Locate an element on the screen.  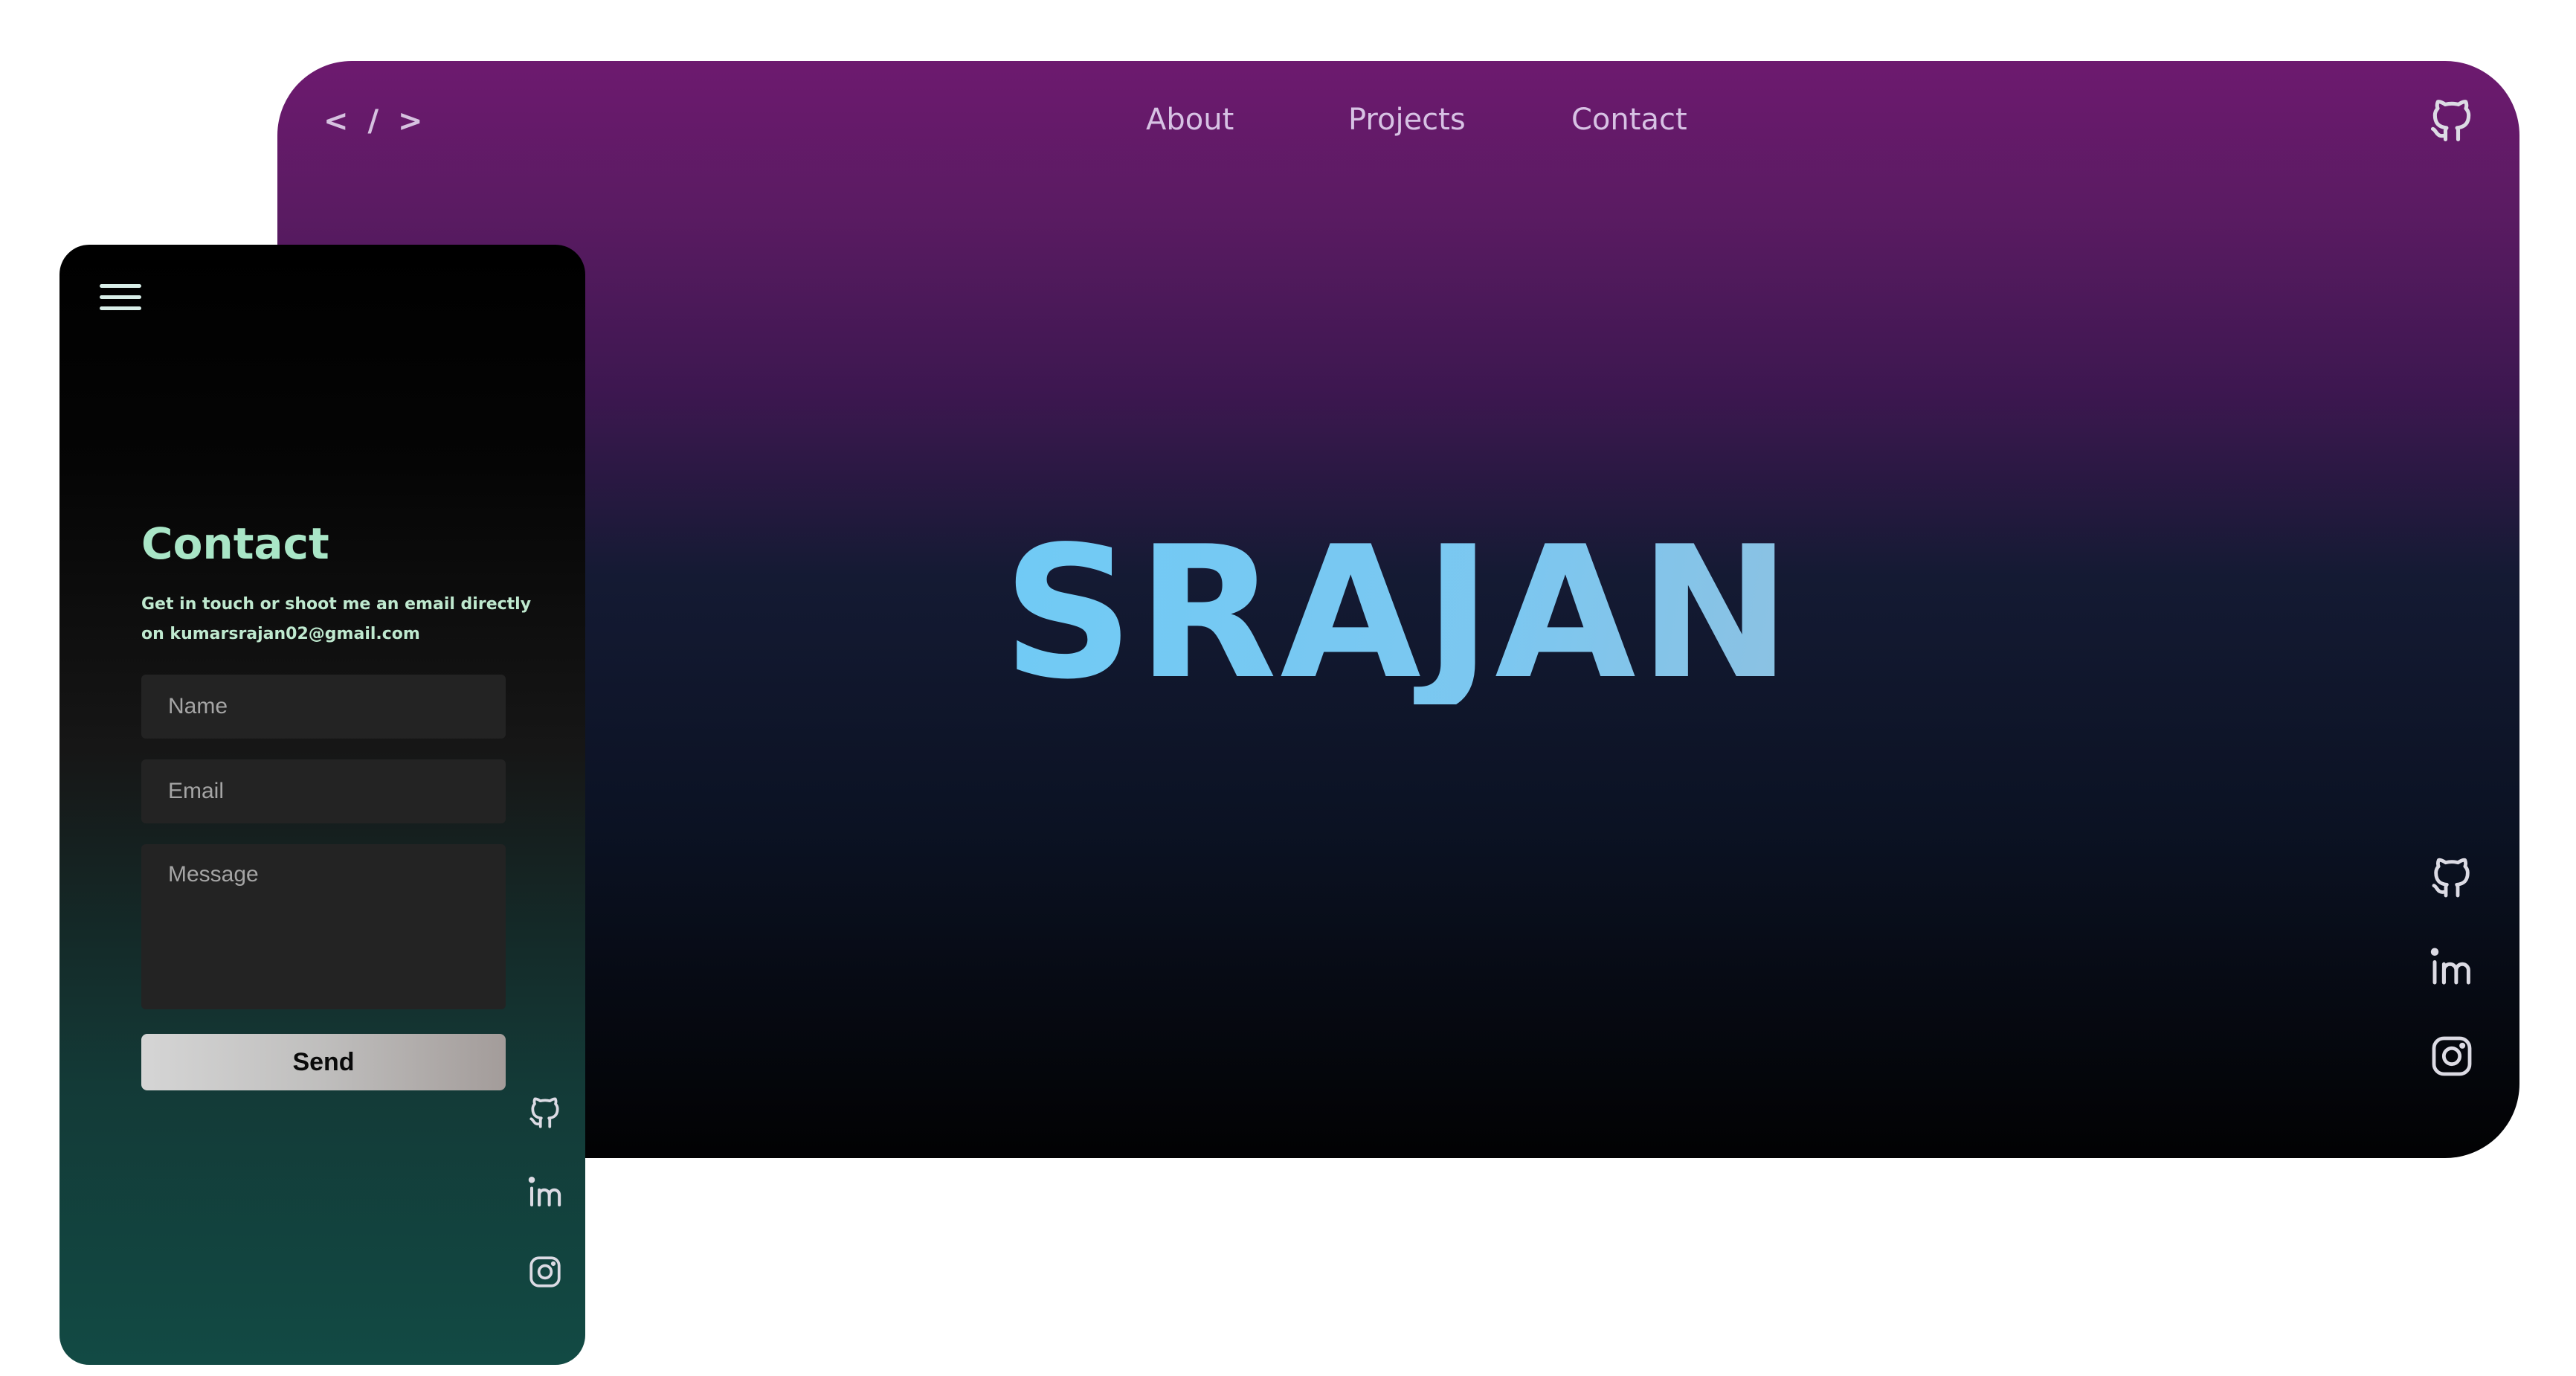
send-button: Send is located at coordinates (323, 1062).